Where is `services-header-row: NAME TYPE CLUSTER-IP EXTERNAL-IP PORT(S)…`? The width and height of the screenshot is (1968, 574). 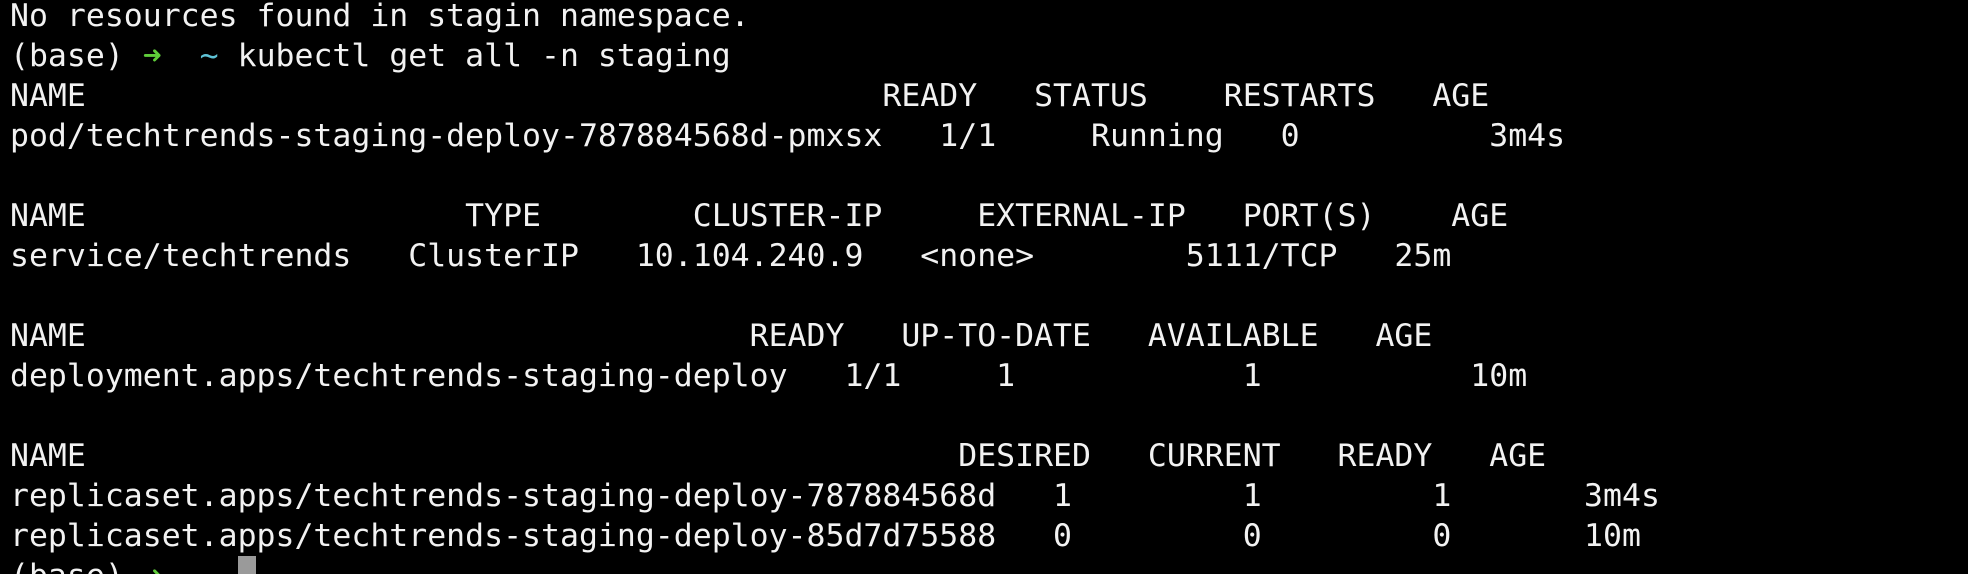
services-header-row: NAME TYPE CLUSTER-IP EXTERNAL-IP PORT(S)… is located at coordinates (759, 216).